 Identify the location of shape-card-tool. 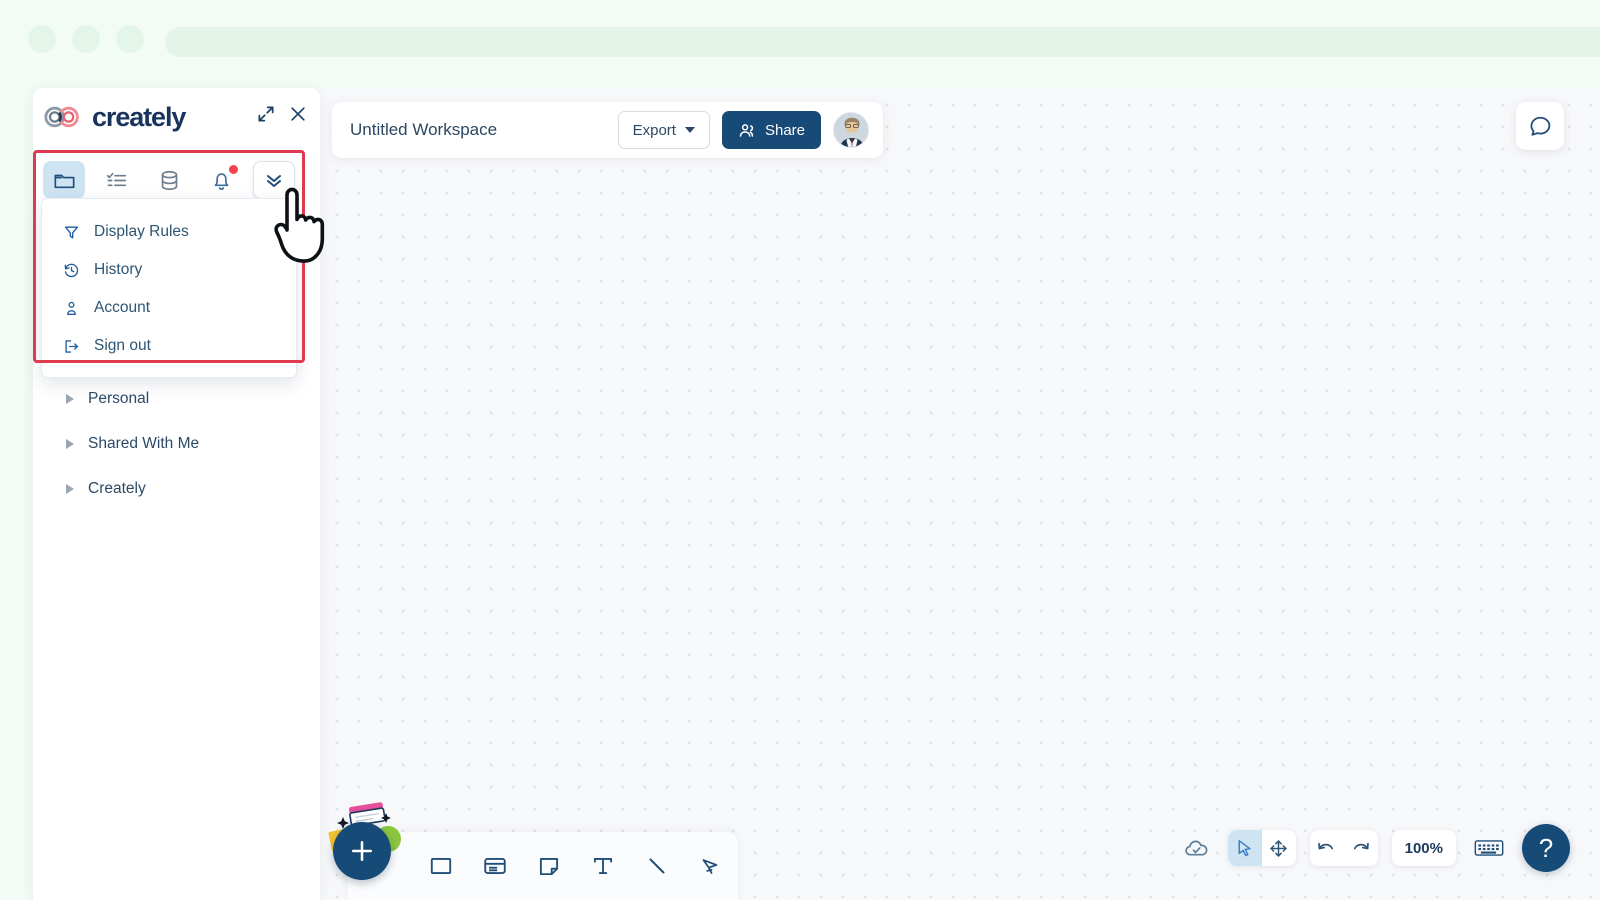
(495, 866).